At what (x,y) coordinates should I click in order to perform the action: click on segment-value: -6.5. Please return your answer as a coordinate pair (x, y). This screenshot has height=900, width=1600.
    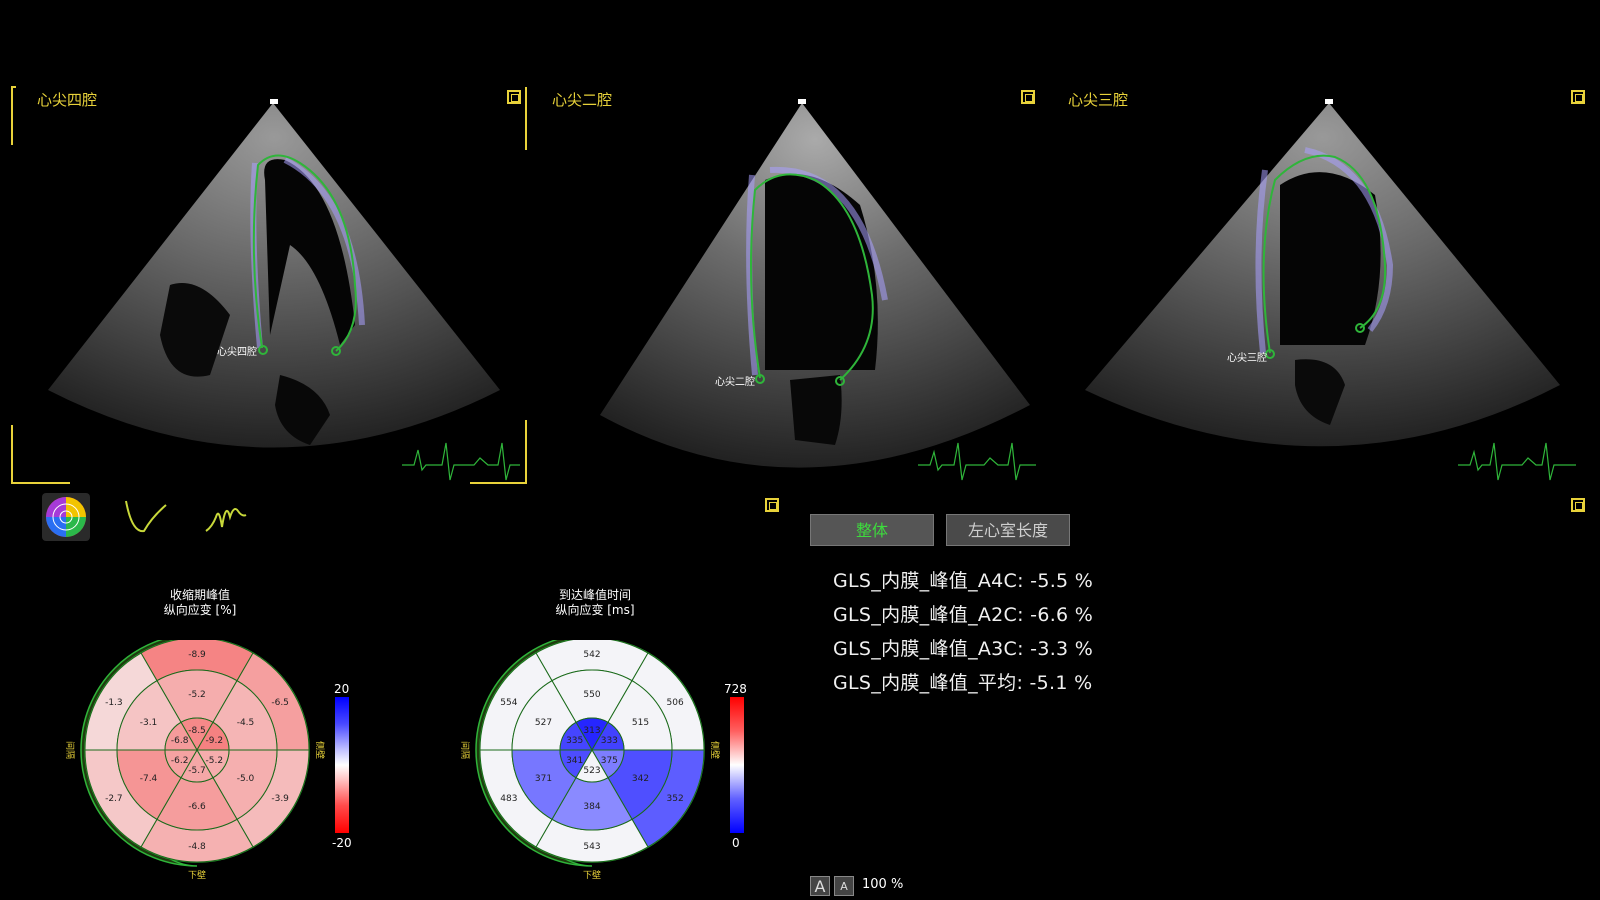
    Looking at the image, I should click on (280, 703).